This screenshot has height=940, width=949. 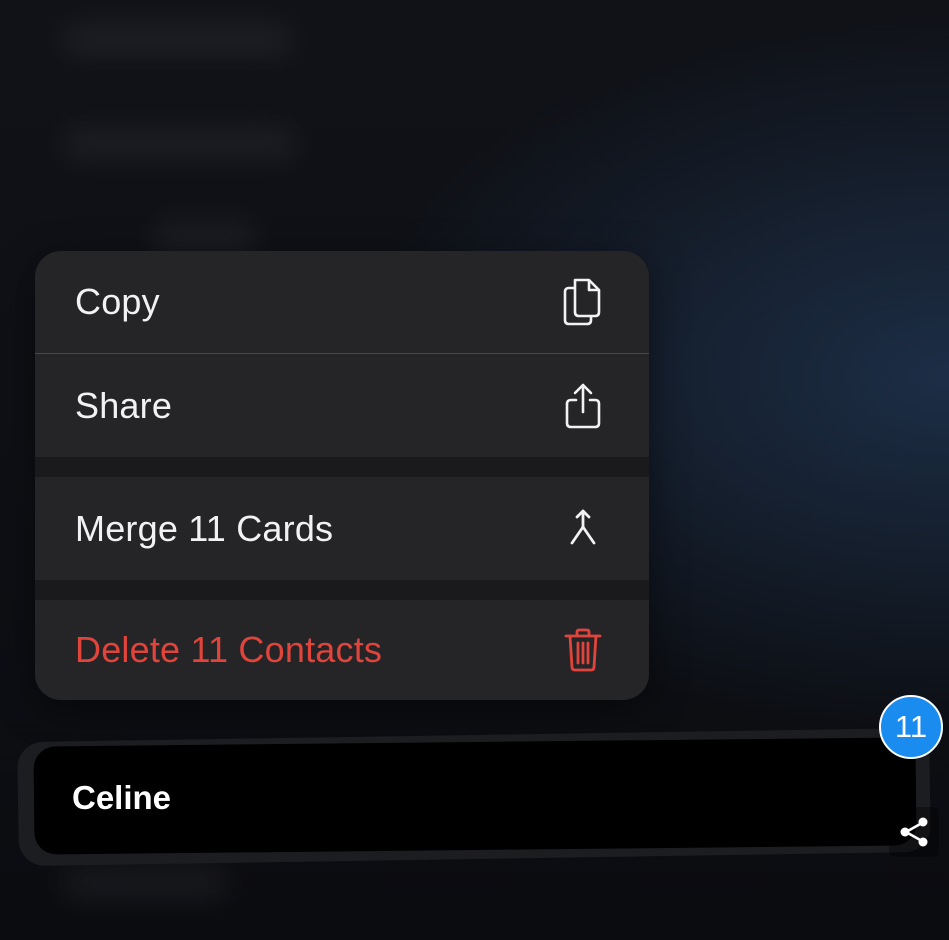 I want to click on merge-icon, so click(x=583, y=529).